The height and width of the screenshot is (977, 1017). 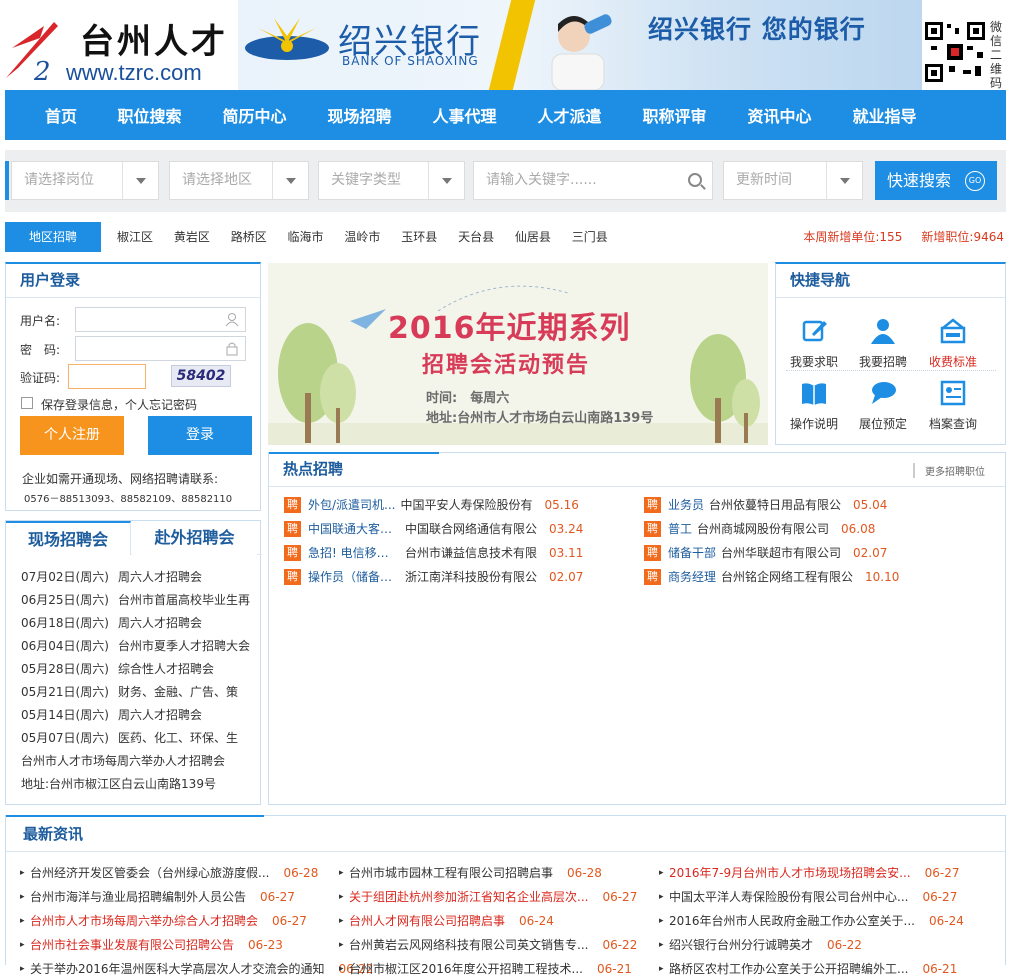 I want to click on news-item: ▸ 绍兴银行台州分行诚聘英才 06-22, so click(x=760, y=944).